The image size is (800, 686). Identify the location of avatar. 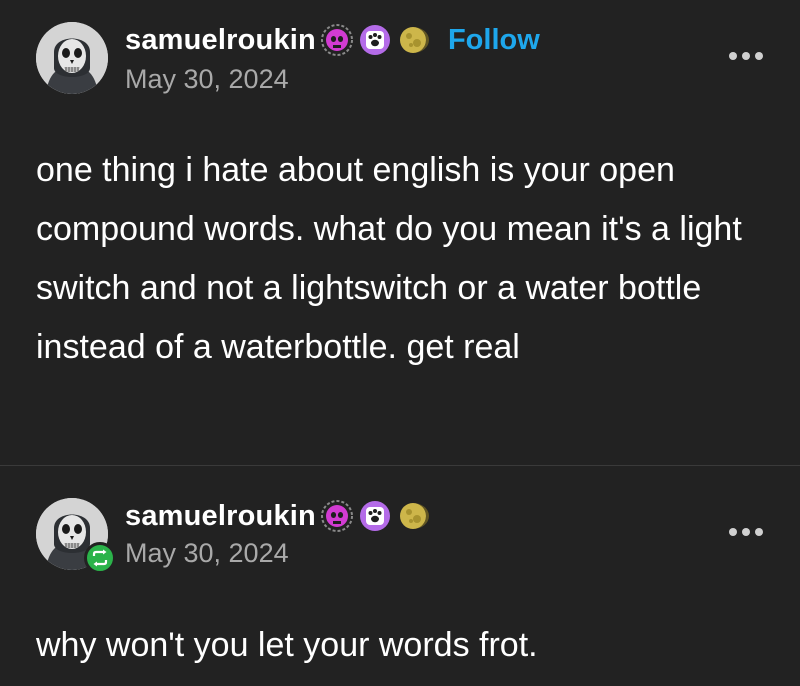
(72, 58).